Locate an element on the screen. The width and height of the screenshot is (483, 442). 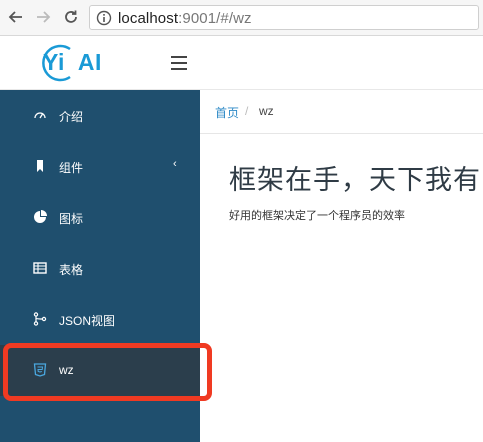
page-subtitle: 好用的框架决定了一个程序员的效率 is located at coordinates (317, 216).